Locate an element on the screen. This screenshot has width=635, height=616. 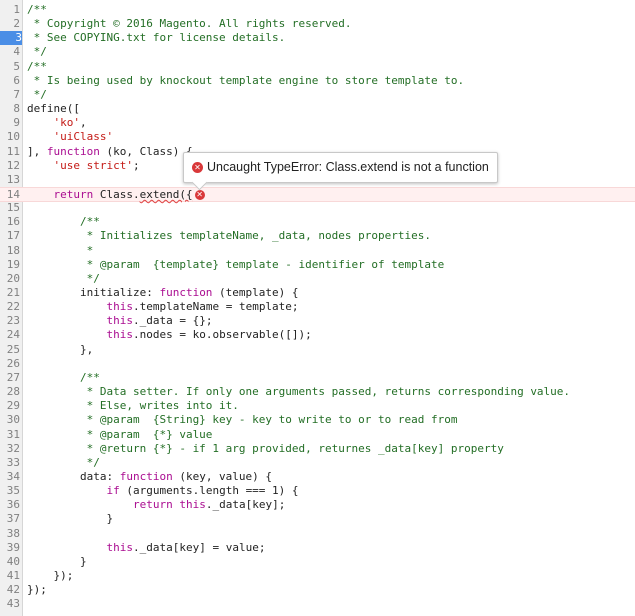
line-code: * Else, writes into it. is located at coordinates (133, 406).